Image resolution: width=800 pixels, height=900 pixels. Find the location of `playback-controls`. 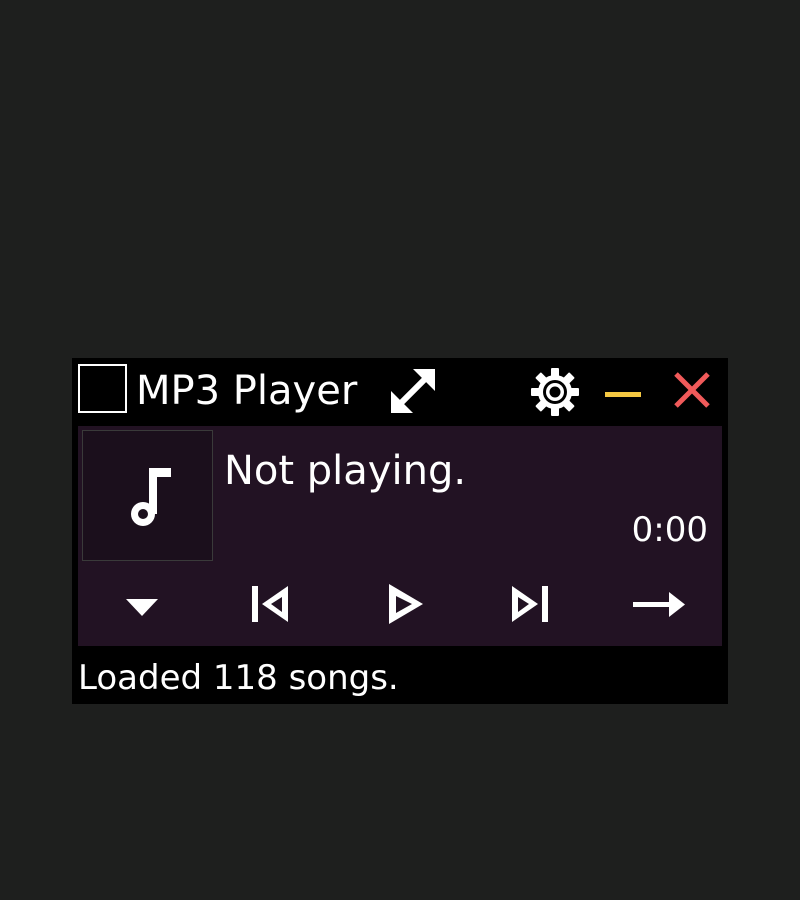

playback-controls is located at coordinates (400, 605).